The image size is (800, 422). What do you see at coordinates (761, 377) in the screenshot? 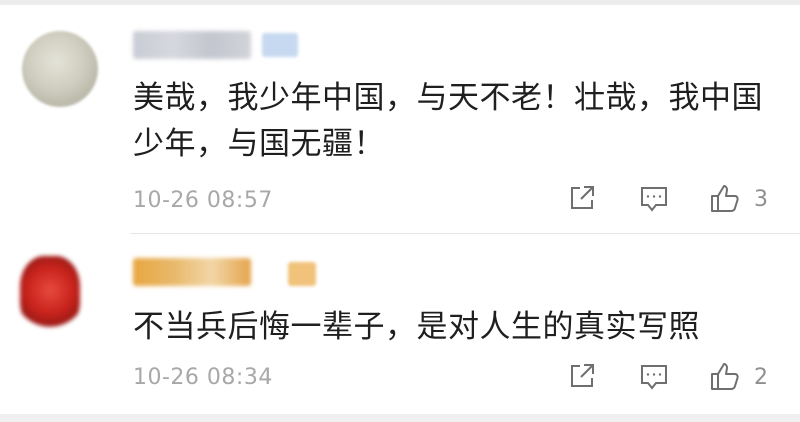
I see `like-count: 2` at bounding box center [761, 377].